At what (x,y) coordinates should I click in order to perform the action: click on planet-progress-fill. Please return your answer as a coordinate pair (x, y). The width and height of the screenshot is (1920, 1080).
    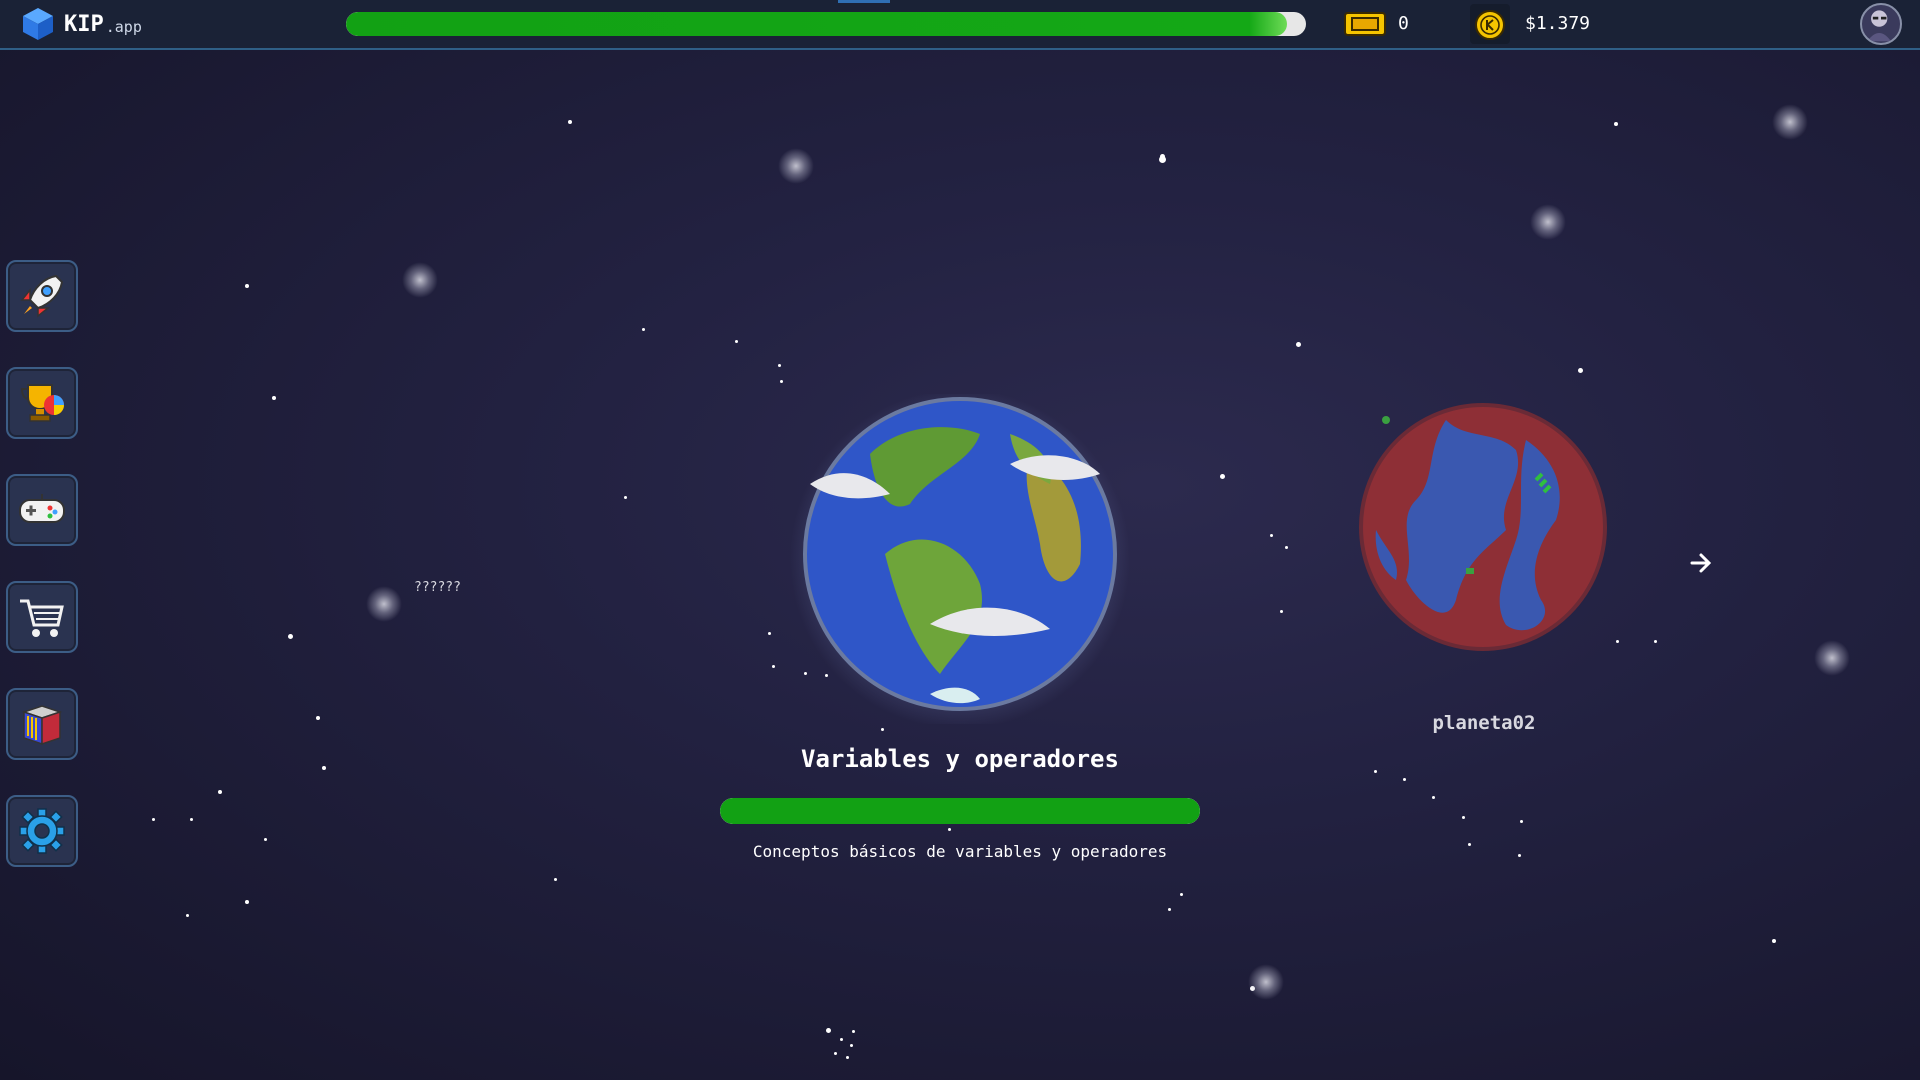
    Looking at the image, I should click on (960, 811).